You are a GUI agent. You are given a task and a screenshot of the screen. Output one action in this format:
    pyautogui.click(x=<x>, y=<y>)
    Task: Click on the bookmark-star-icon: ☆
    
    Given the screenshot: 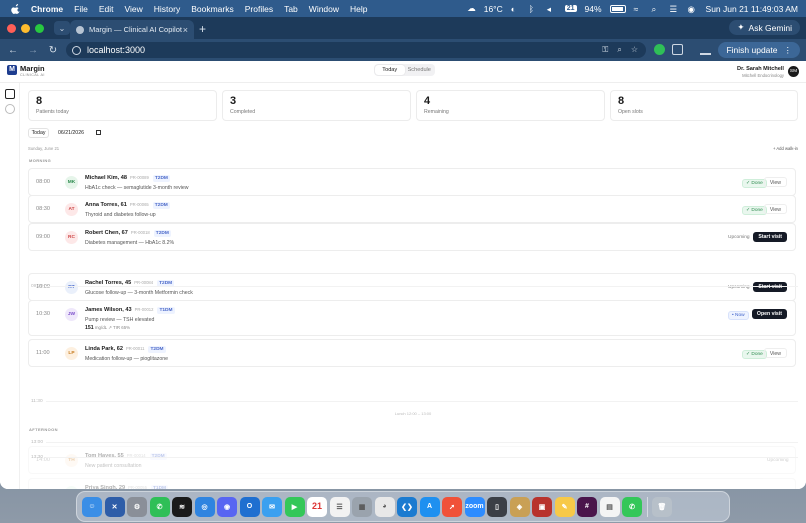 What is the action you would take?
    pyautogui.click(x=634, y=50)
    